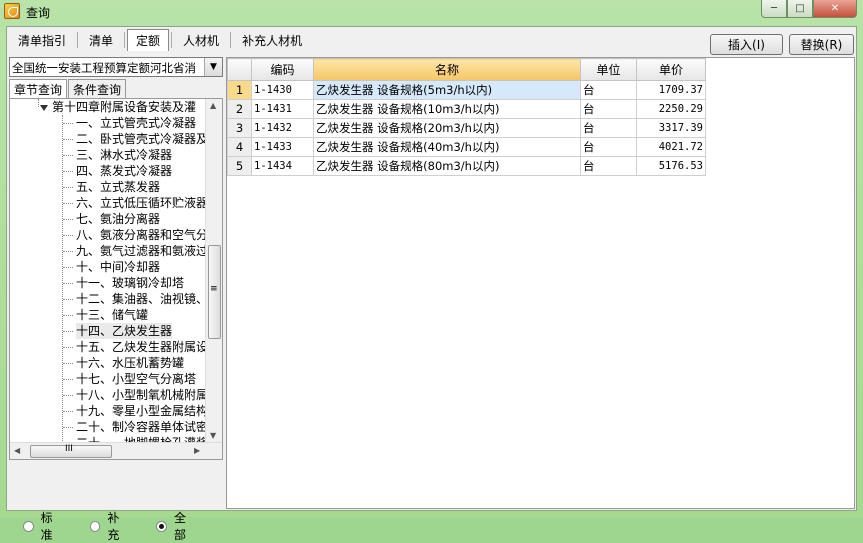 This screenshot has height=543, width=863. What do you see at coordinates (239, 109) in the screenshot?
I see `row-number-cell: 2` at bounding box center [239, 109].